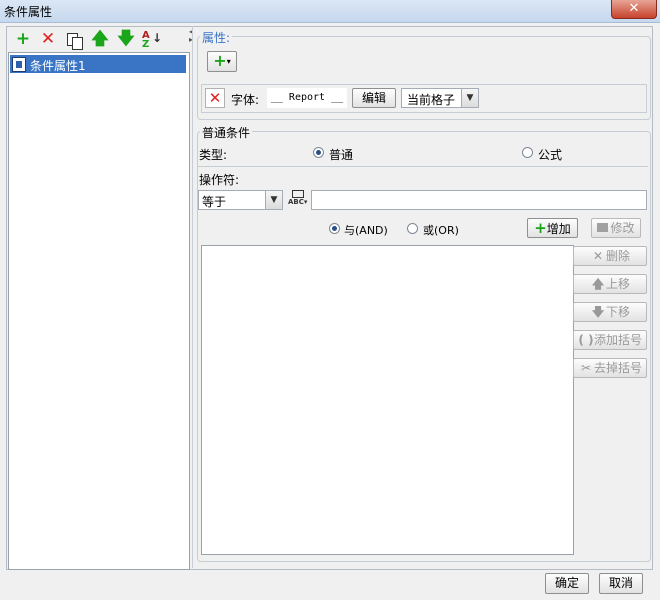 This screenshot has width=660, height=600. I want to click on close-icon: ✕, so click(634, 8).